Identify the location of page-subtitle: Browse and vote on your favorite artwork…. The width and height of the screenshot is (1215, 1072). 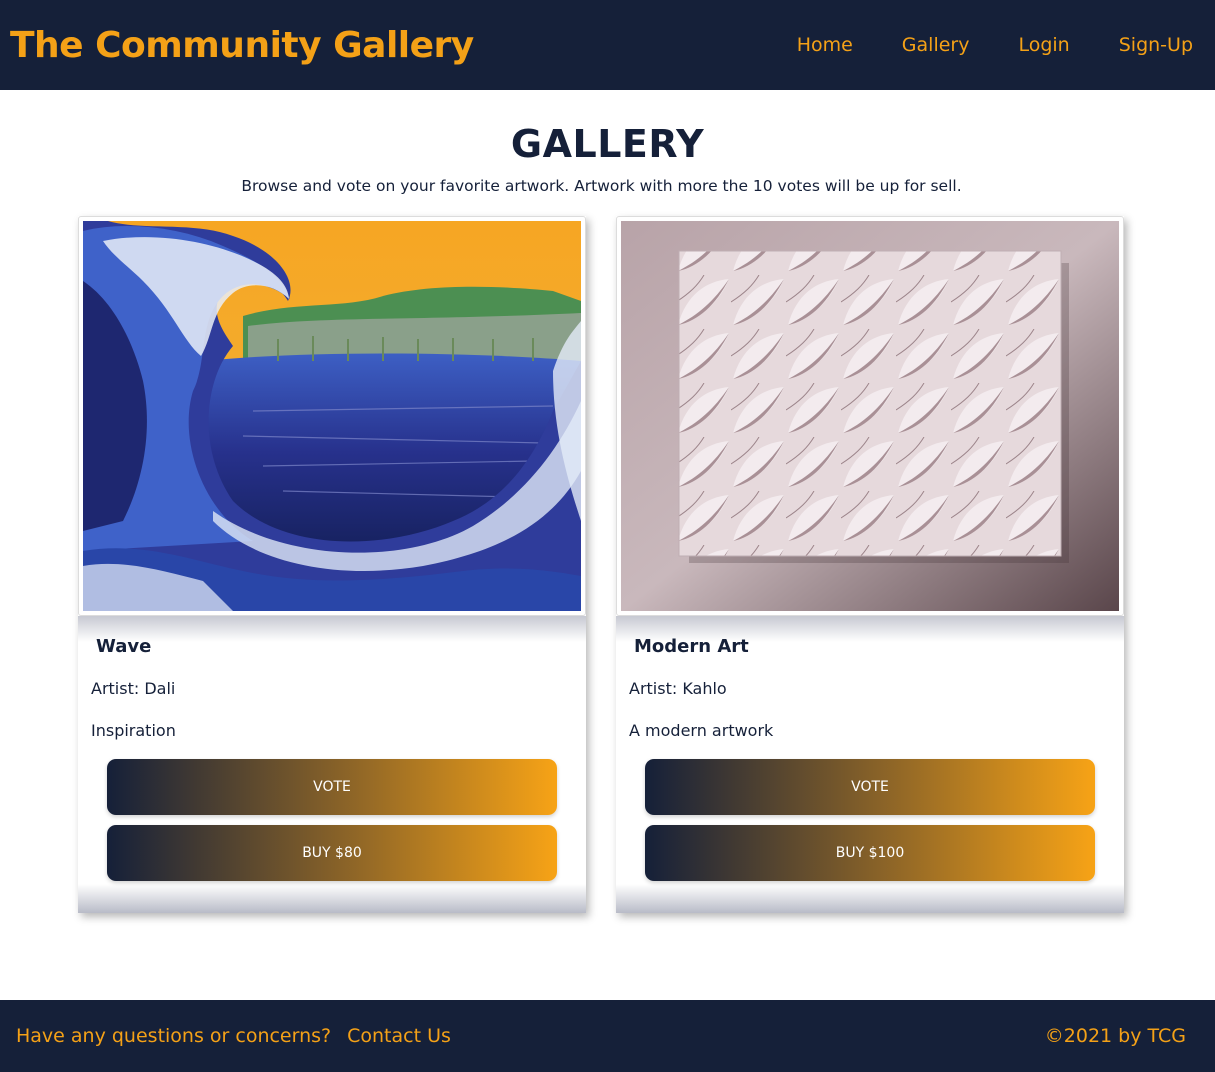
(601, 186).